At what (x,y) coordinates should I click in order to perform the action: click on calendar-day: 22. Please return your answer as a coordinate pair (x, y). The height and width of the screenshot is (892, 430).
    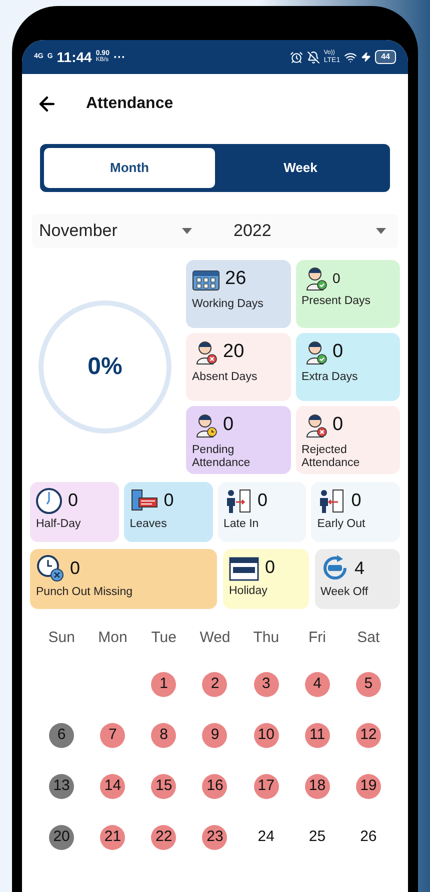
    Looking at the image, I should click on (163, 837).